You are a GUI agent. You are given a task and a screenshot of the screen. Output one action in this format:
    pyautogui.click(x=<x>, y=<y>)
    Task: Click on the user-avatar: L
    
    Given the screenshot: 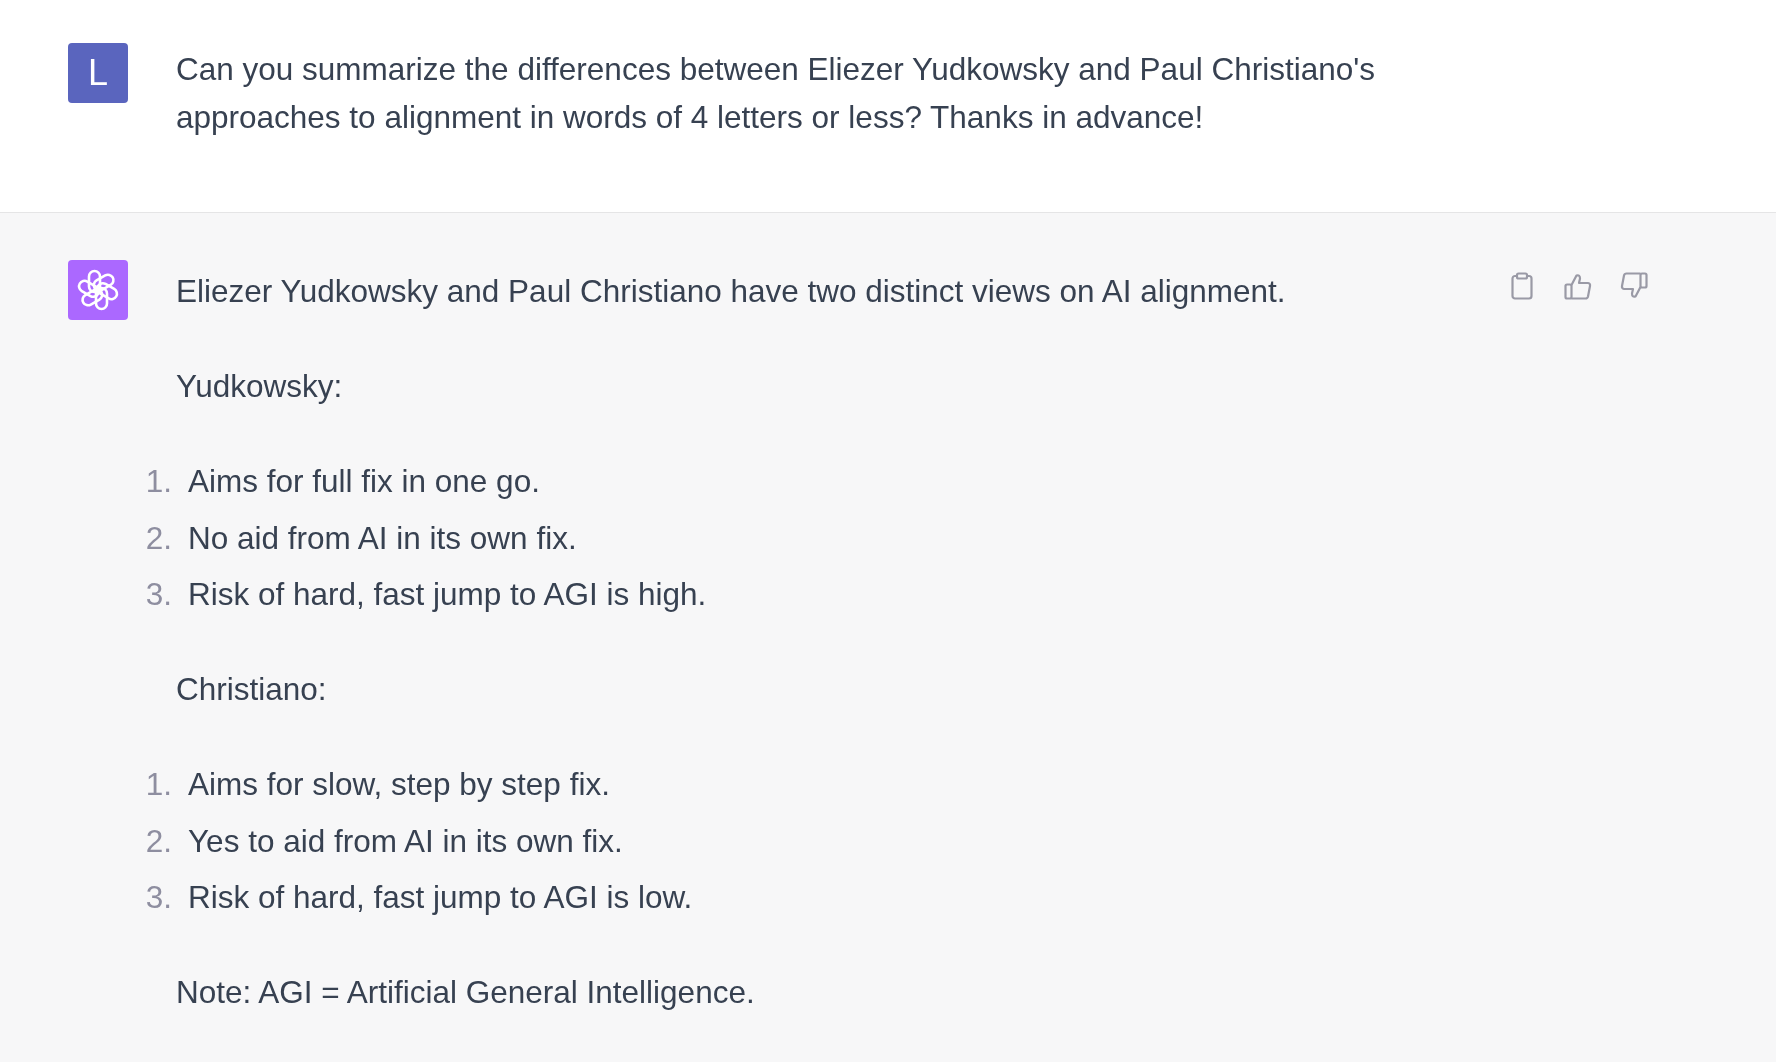 What is the action you would take?
    pyautogui.click(x=98, y=73)
    